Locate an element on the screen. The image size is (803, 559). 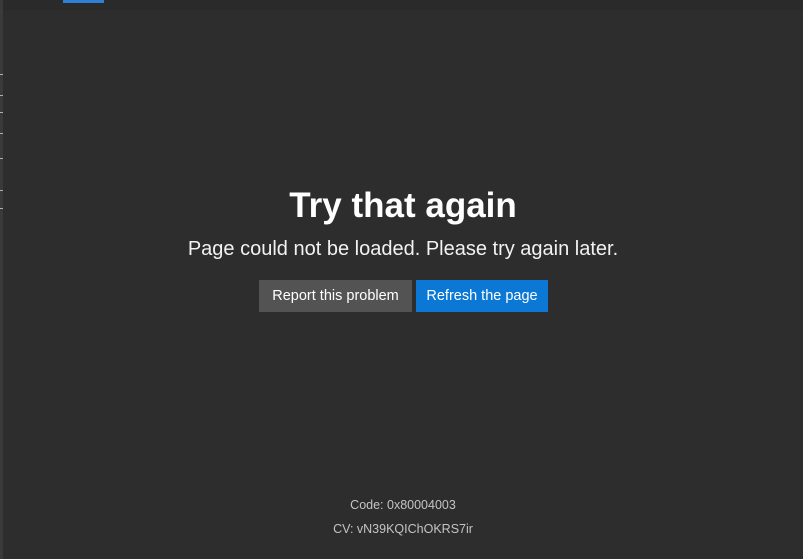
refresh-page-button: Refresh the page is located at coordinates (482, 296).